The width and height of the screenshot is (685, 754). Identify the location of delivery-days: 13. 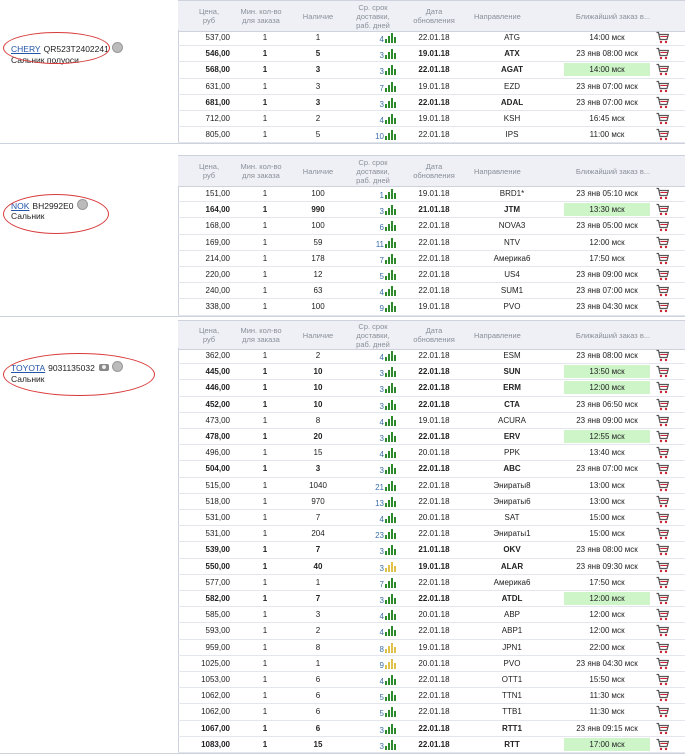
(379, 503).